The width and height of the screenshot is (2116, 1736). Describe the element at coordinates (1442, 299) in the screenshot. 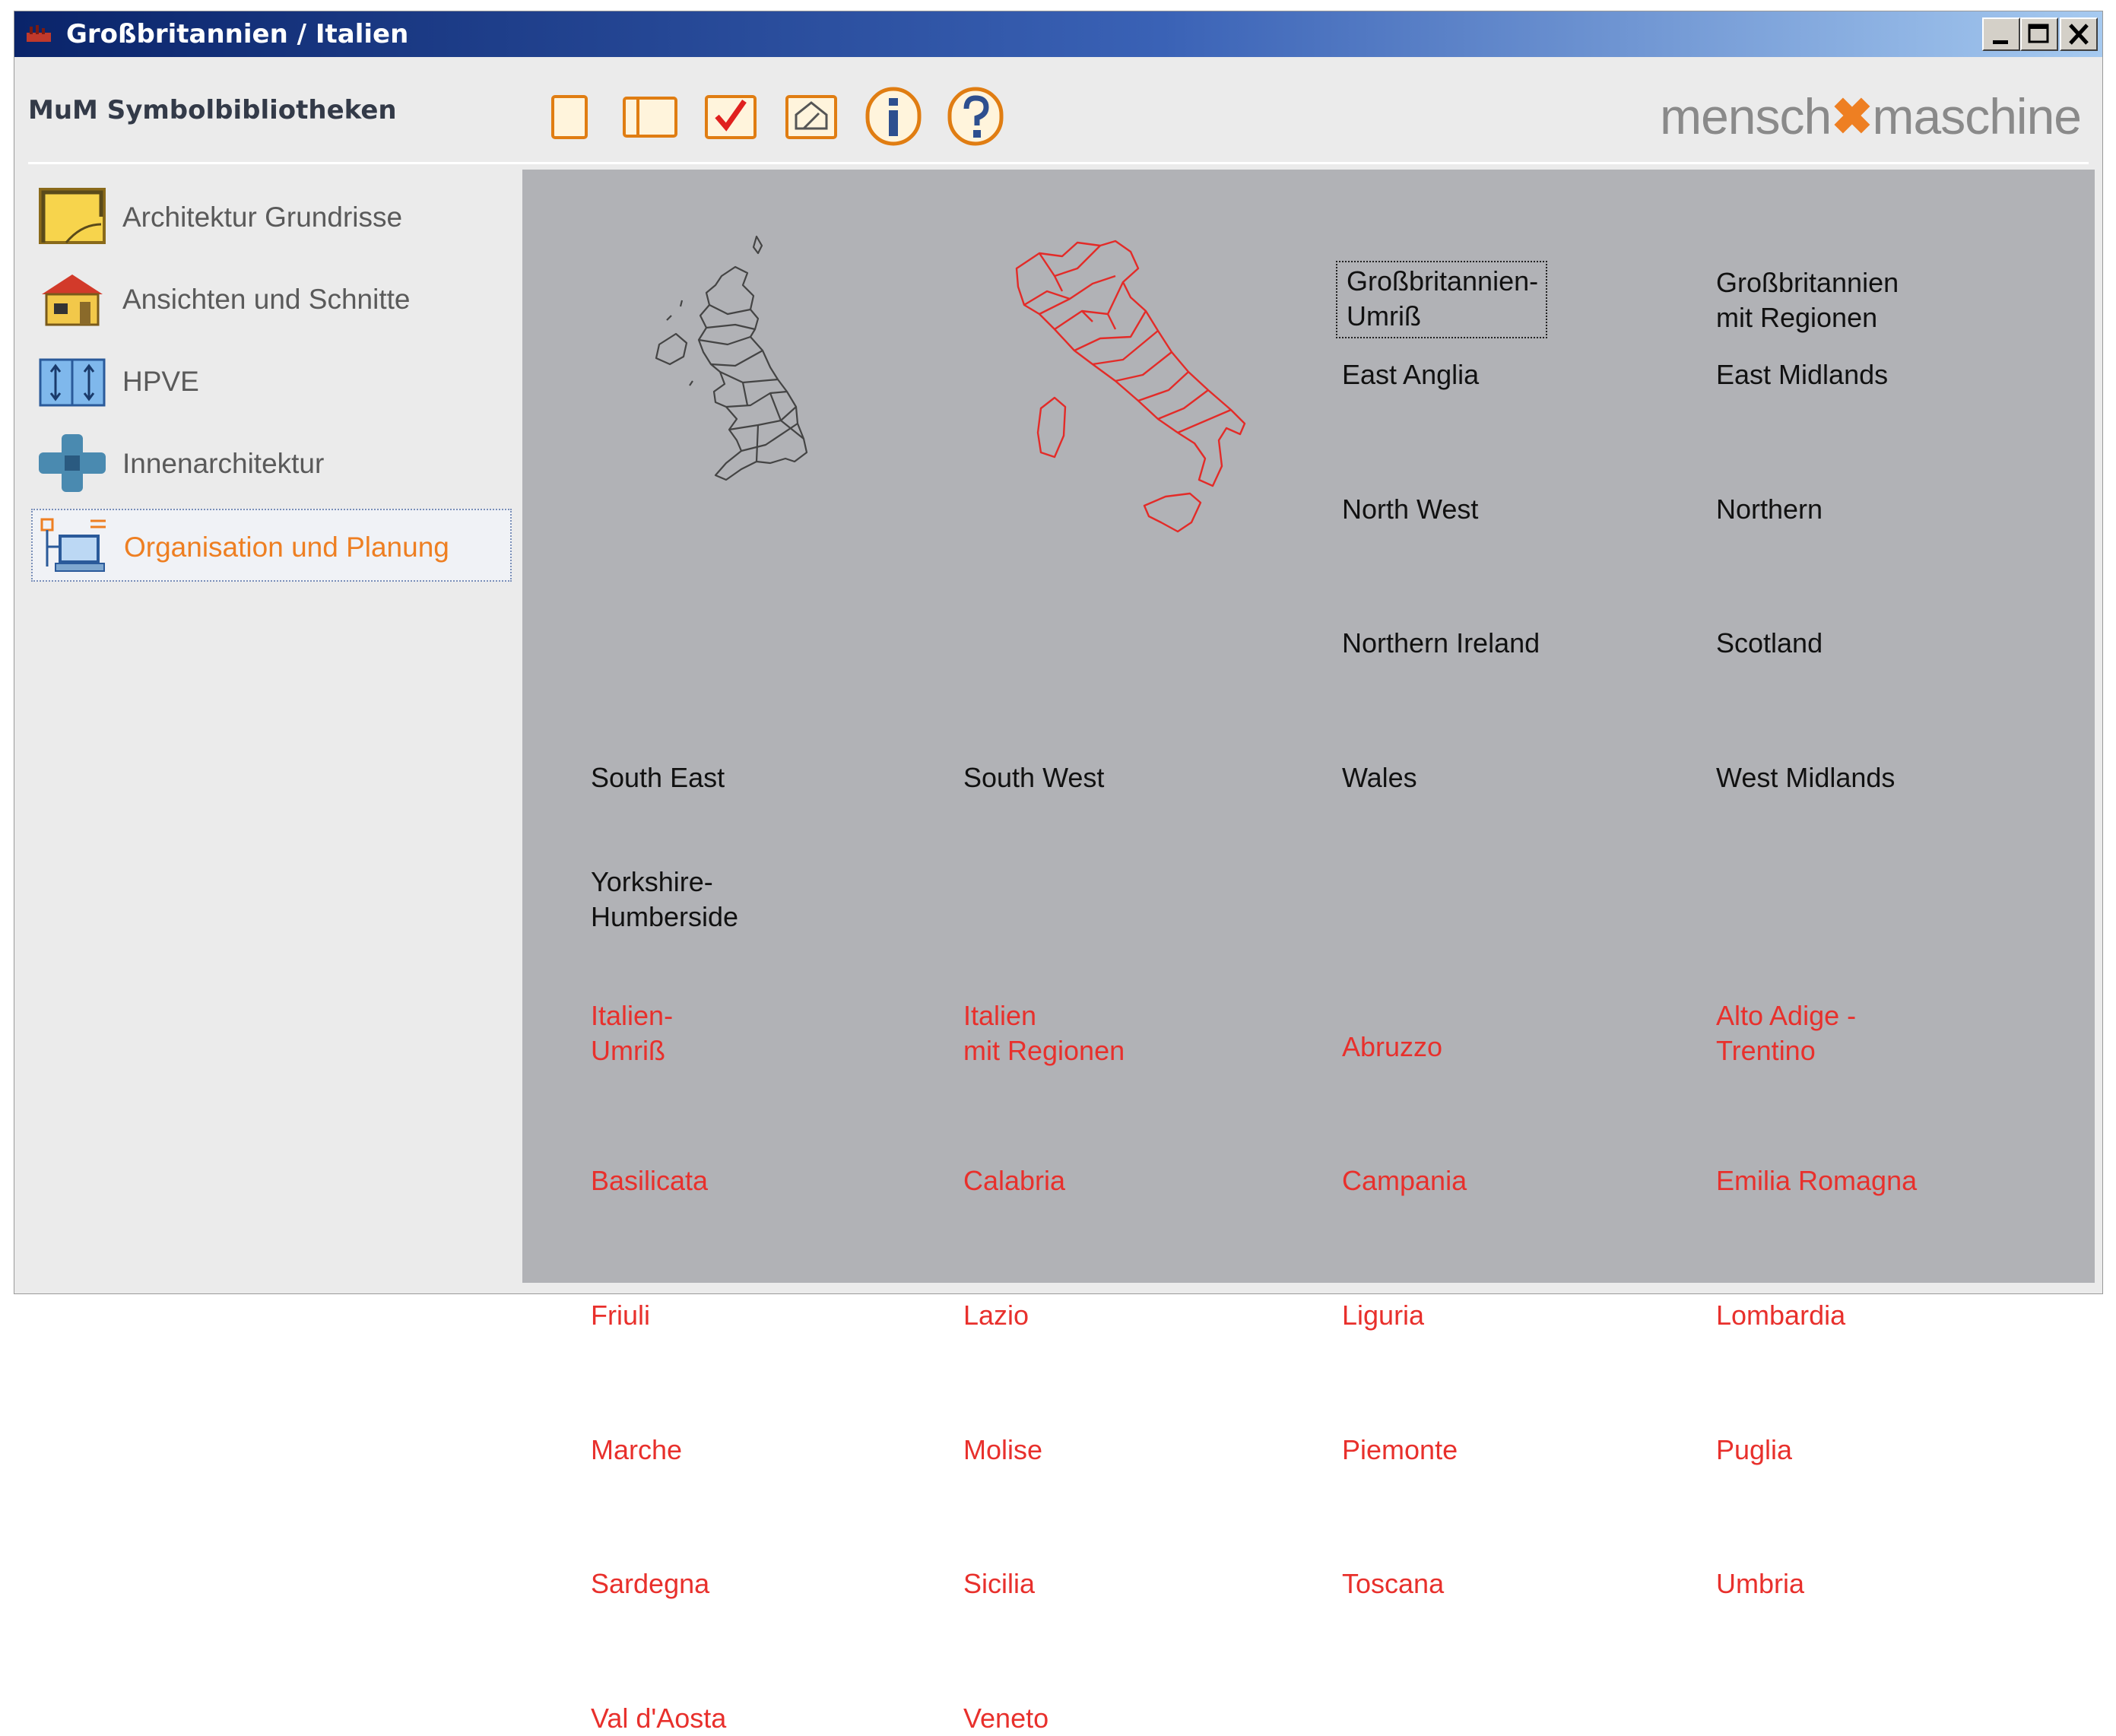

I see `gb-umriss-item: Großbritannien- Umriß` at that location.